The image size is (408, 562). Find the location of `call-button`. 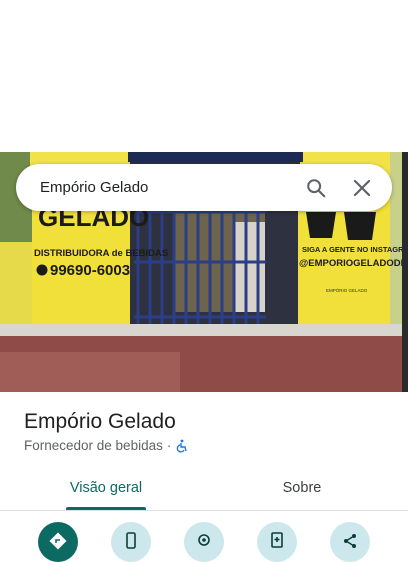

call-button is located at coordinates (131, 542).